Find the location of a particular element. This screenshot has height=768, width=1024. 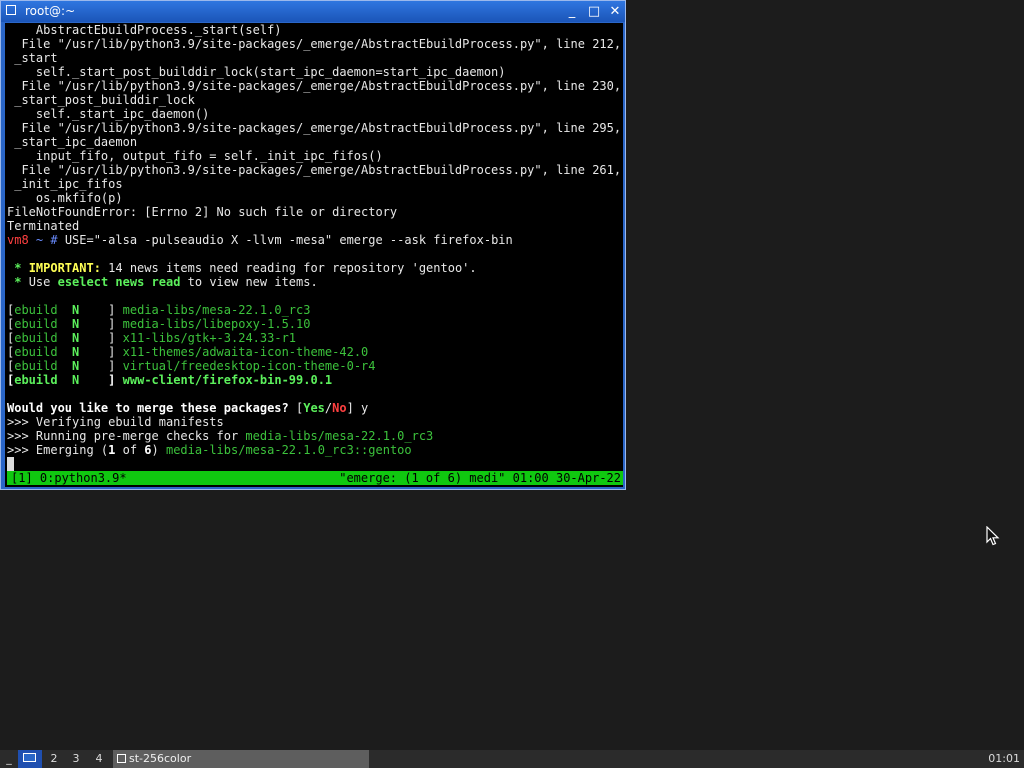

tmux-window-list: [1] 0:python3.9* is located at coordinates (69, 478).